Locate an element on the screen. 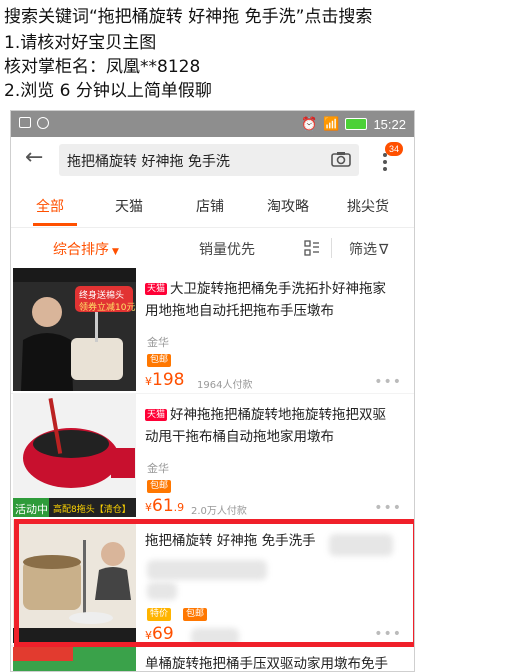 The width and height of the screenshot is (509, 672). message-count-badge: 34 is located at coordinates (394, 149).